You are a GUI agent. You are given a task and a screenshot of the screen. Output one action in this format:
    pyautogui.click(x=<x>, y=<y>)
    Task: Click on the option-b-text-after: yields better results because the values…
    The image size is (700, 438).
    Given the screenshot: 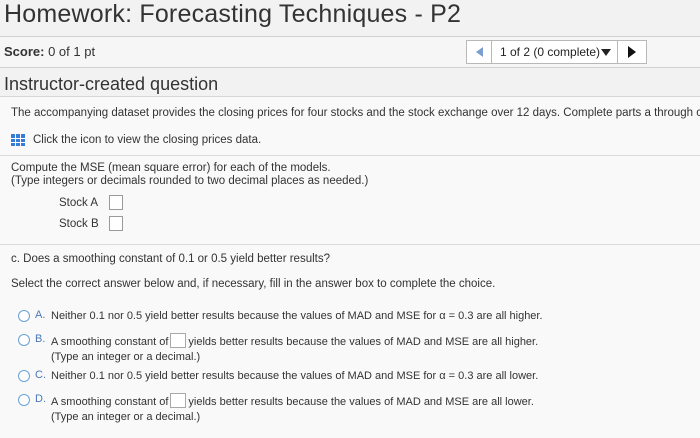 What is the action you would take?
    pyautogui.click(x=363, y=342)
    